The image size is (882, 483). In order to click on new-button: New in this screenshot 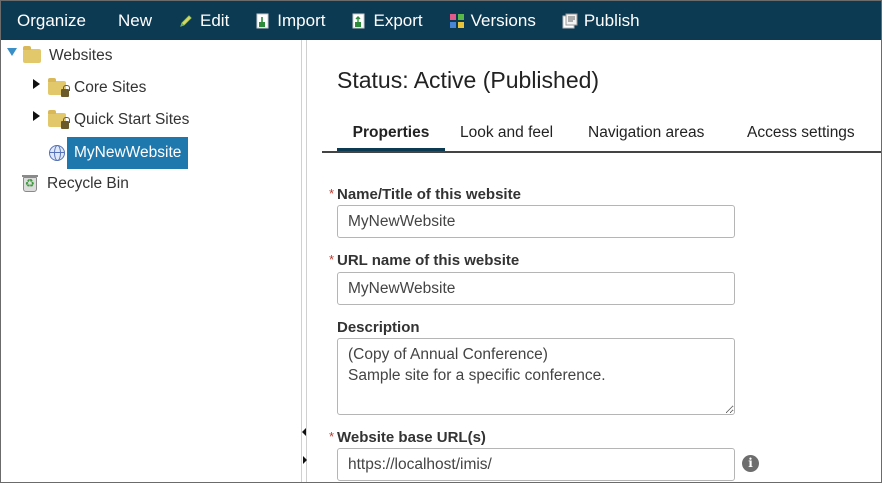, I will do `click(135, 20)`.